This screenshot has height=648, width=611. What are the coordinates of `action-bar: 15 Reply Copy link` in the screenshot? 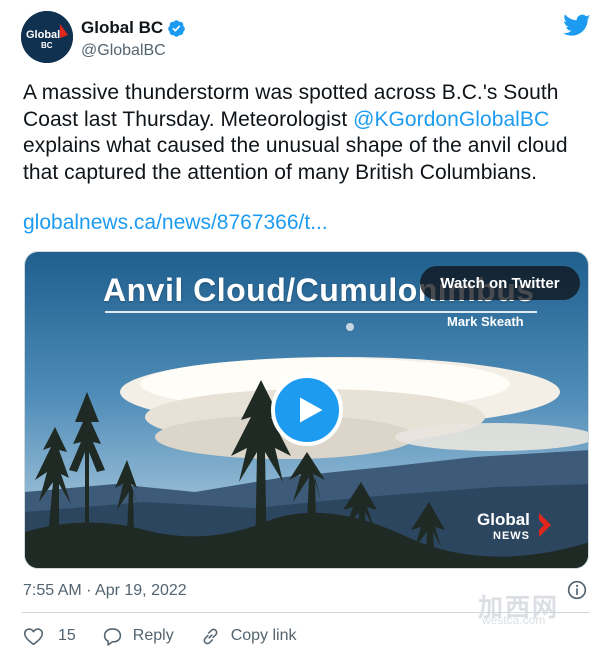 It's located at (173, 636).